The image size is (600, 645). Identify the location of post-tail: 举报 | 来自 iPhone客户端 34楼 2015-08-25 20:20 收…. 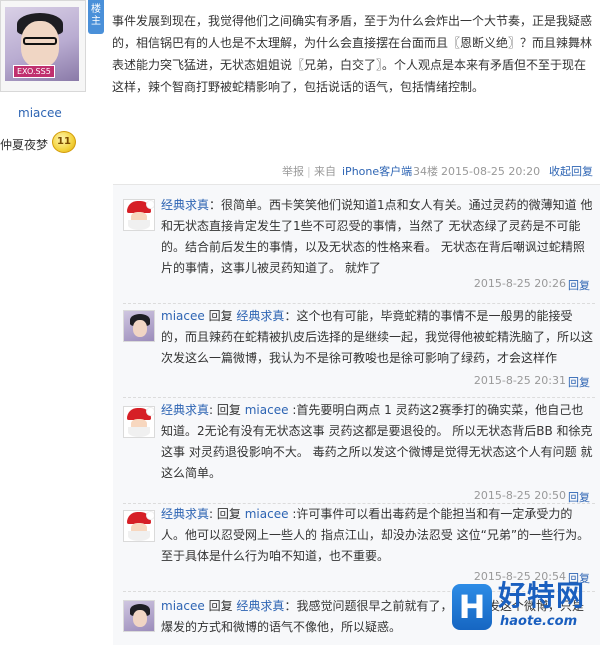
(300, 172).